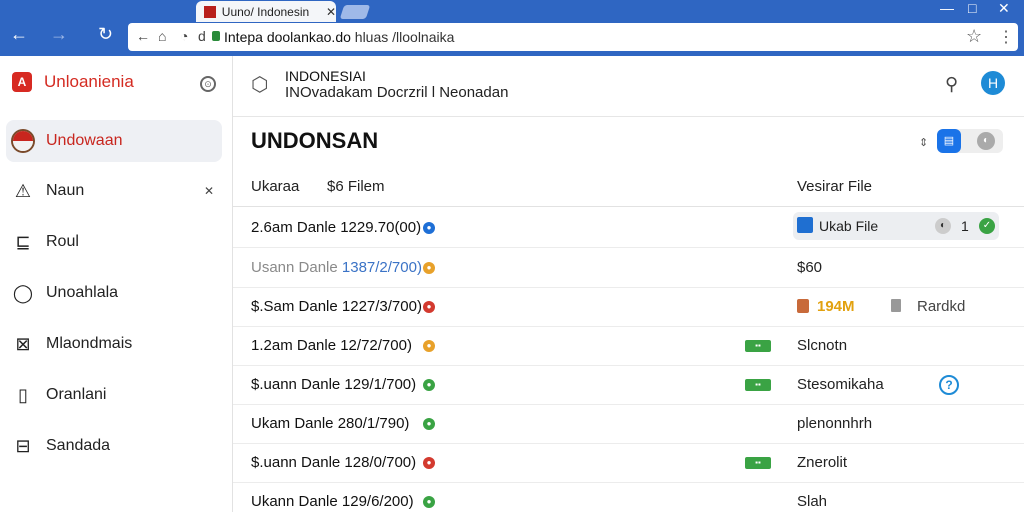 The image size is (1024, 521). Describe the element at coordinates (23, 241) in the screenshot. I see `chart-icon: ⊑` at that location.